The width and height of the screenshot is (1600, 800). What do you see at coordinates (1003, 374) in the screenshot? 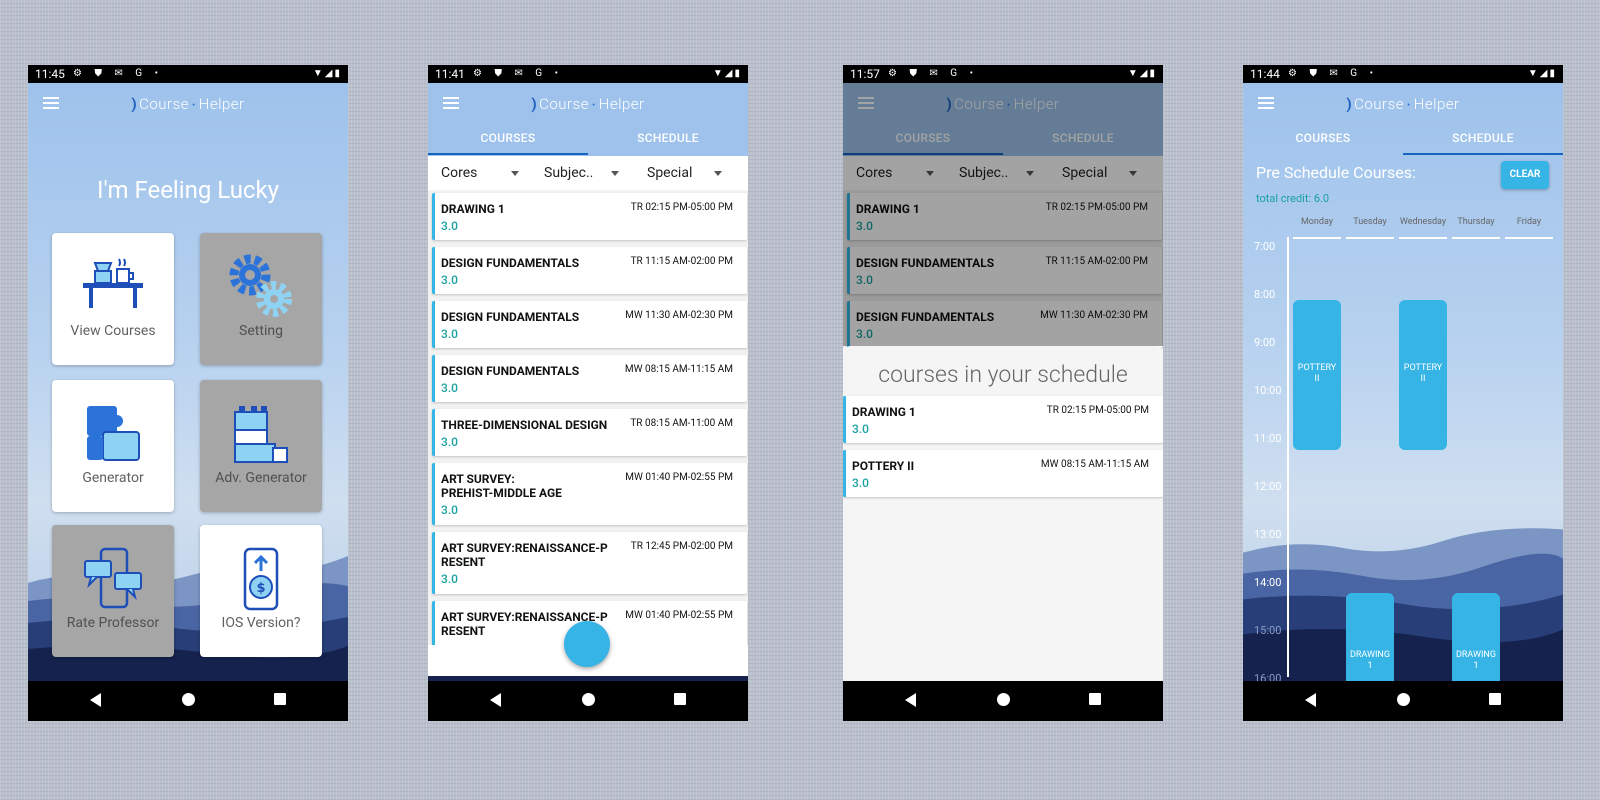
I see `sheet-title: courses in your schedule` at bounding box center [1003, 374].